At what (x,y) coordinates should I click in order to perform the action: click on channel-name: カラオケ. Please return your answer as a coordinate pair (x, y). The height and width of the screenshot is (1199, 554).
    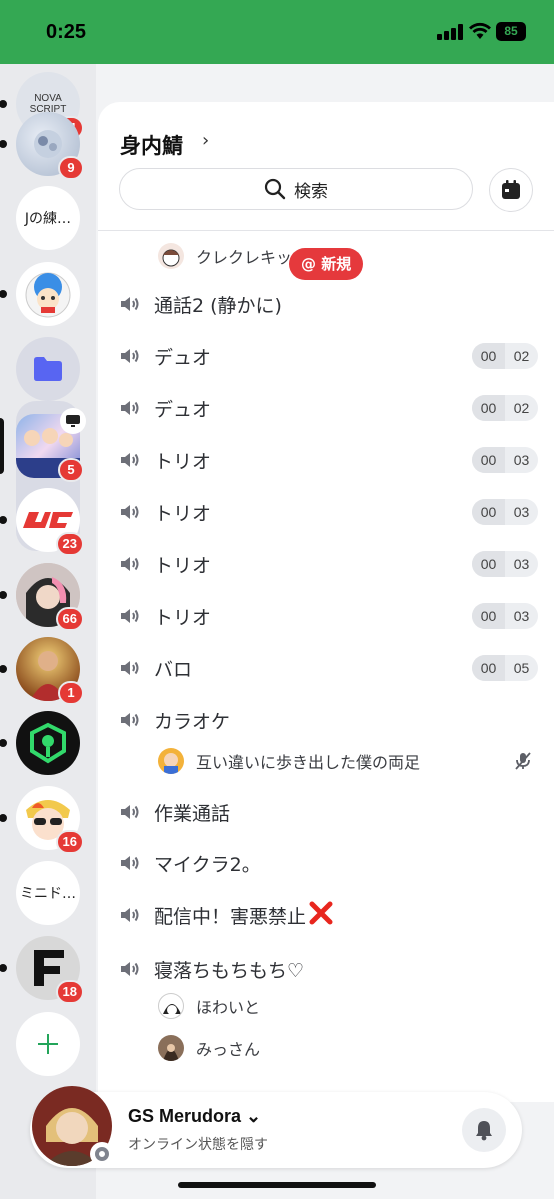
    Looking at the image, I should click on (192, 721).